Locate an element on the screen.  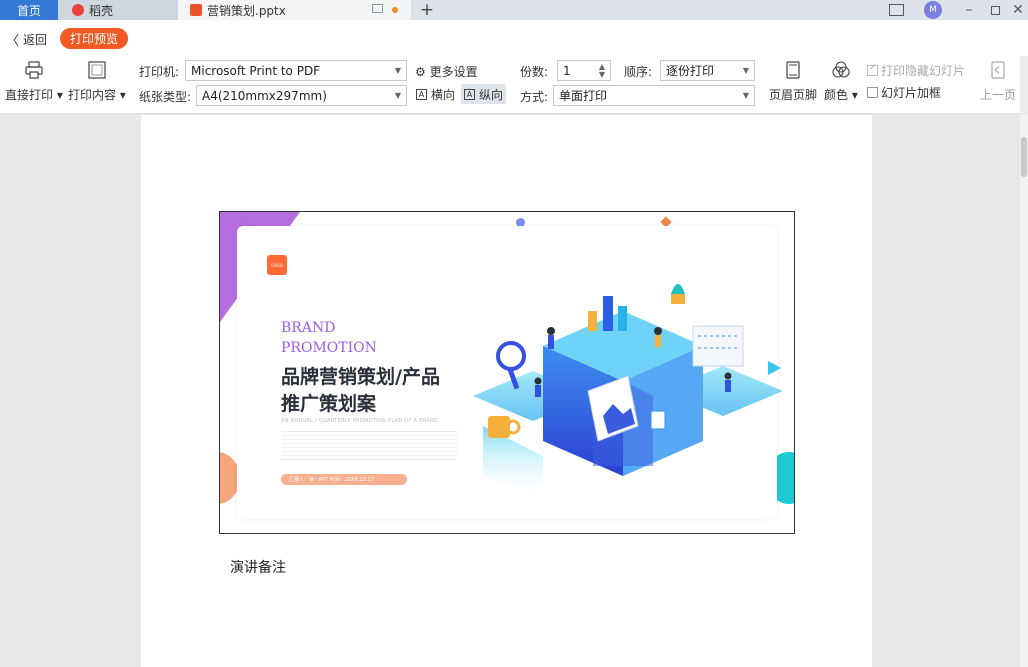
new-tab-button: + is located at coordinates (427, 10).